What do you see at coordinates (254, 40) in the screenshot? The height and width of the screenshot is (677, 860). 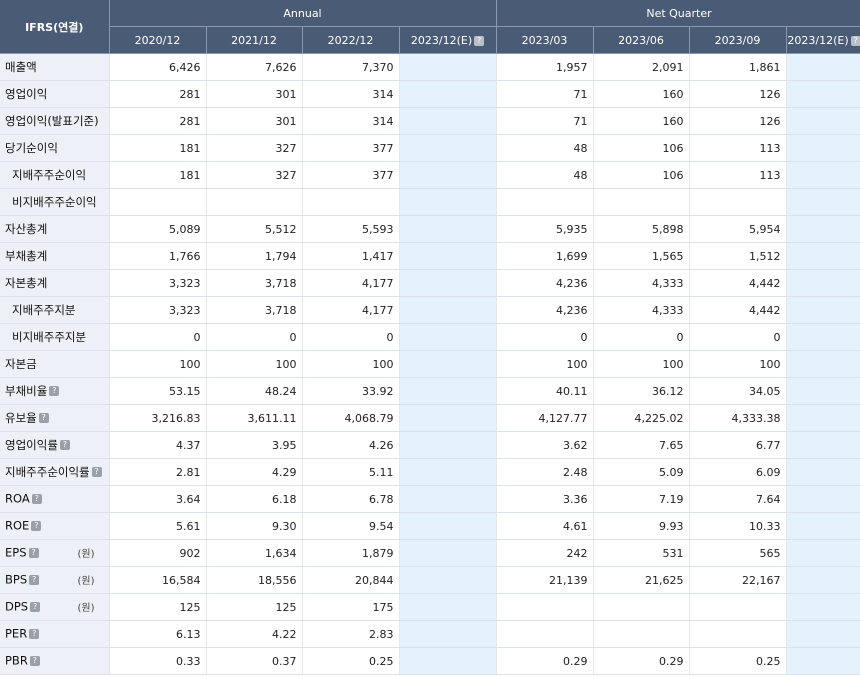 I see `annual-period-header: 2021/12` at bounding box center [254, 40].